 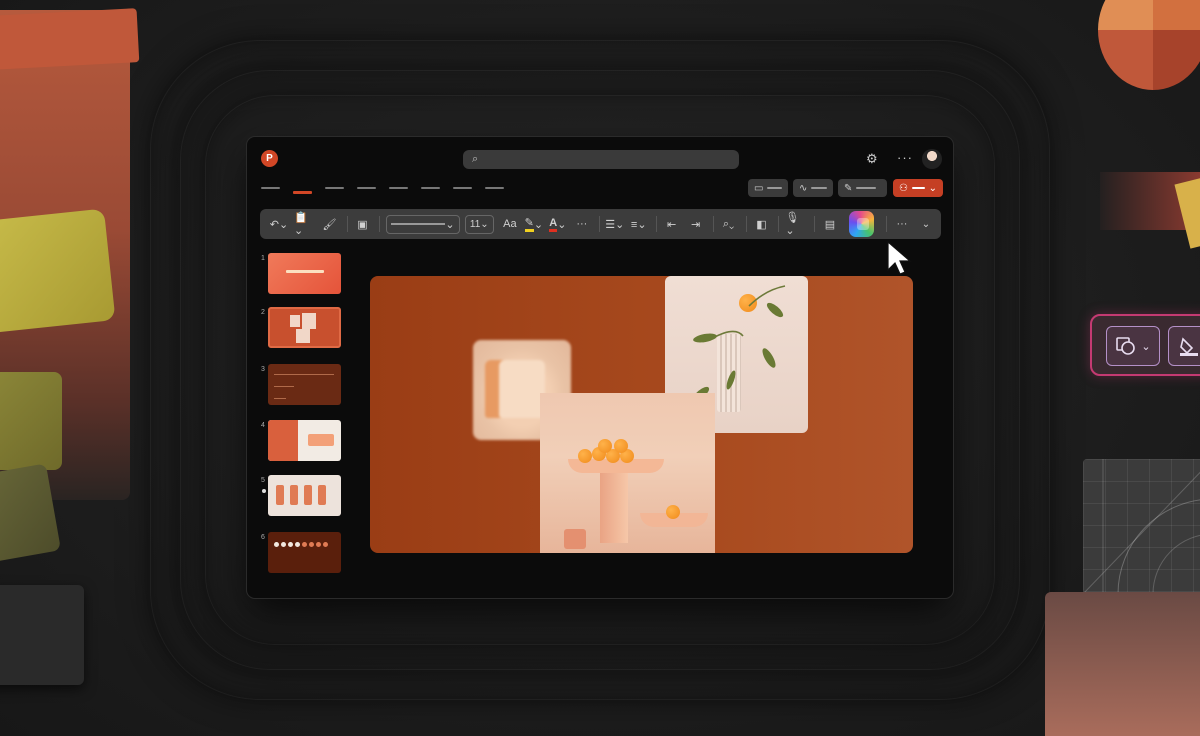 I want to click on activity-icon: ∿, so click(x=803, y=188).